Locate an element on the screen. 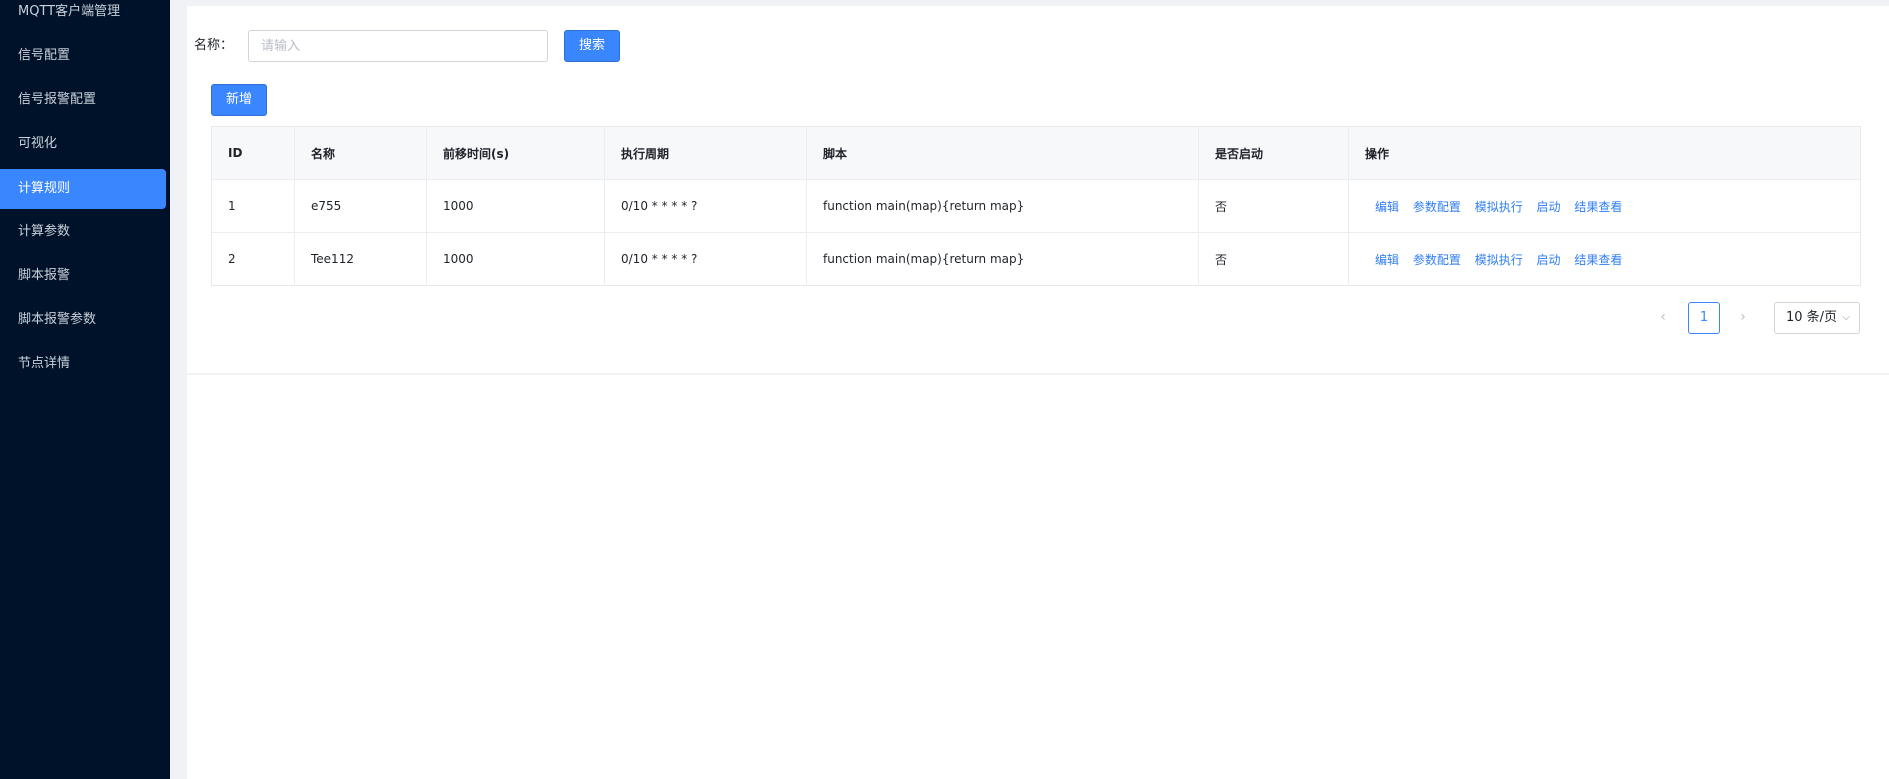 Image resolution: width=1889 pixels, height=779 pixels. sidebar-item-calc-rules: 计算规则 is located at coordinates (83, 189).